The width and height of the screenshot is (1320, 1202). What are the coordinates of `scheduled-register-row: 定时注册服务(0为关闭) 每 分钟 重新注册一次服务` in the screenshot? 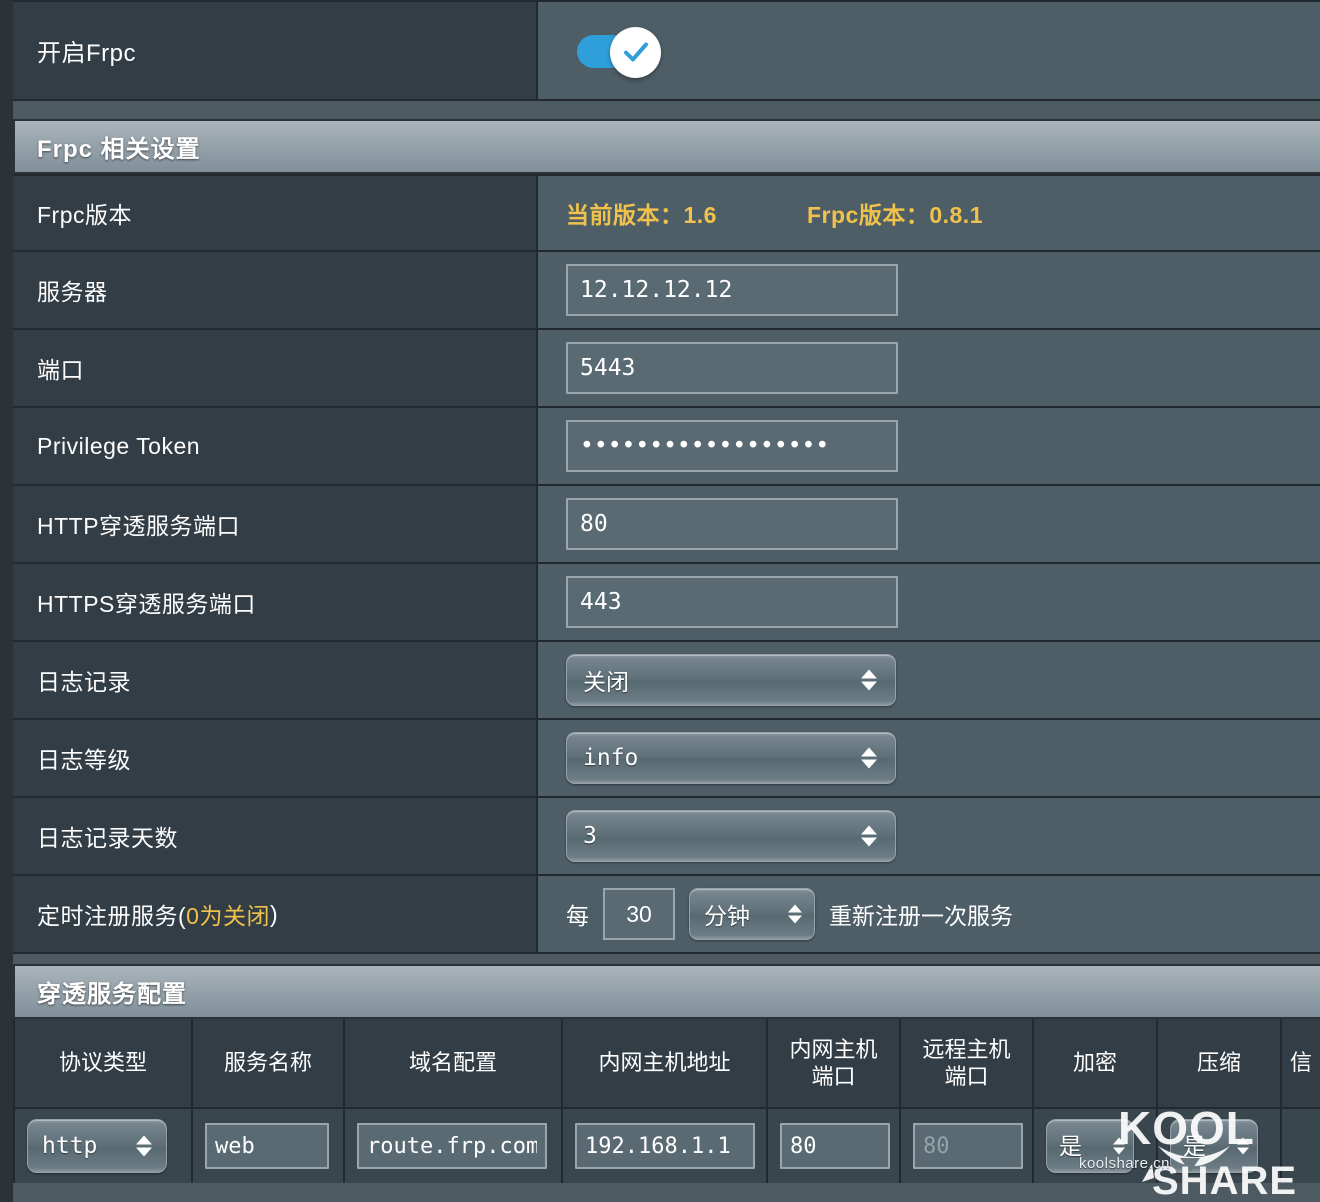 It's located at (666, 915).